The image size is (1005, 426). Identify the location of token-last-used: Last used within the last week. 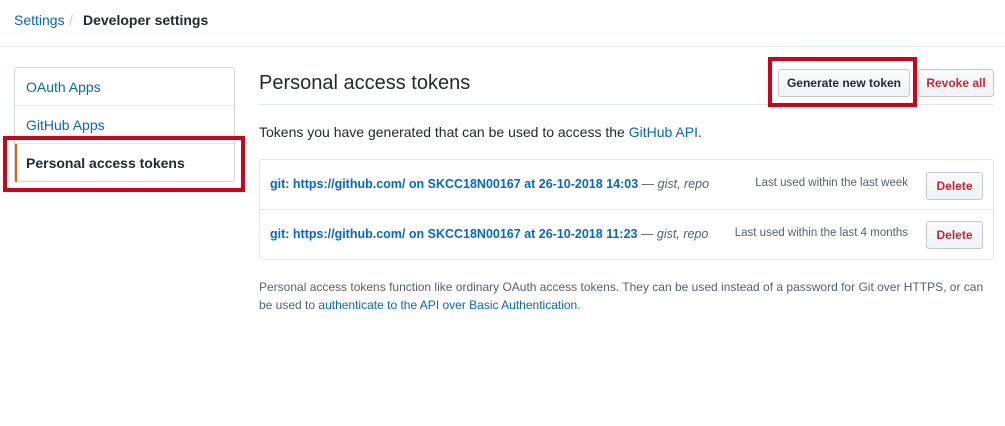
(831, 183).